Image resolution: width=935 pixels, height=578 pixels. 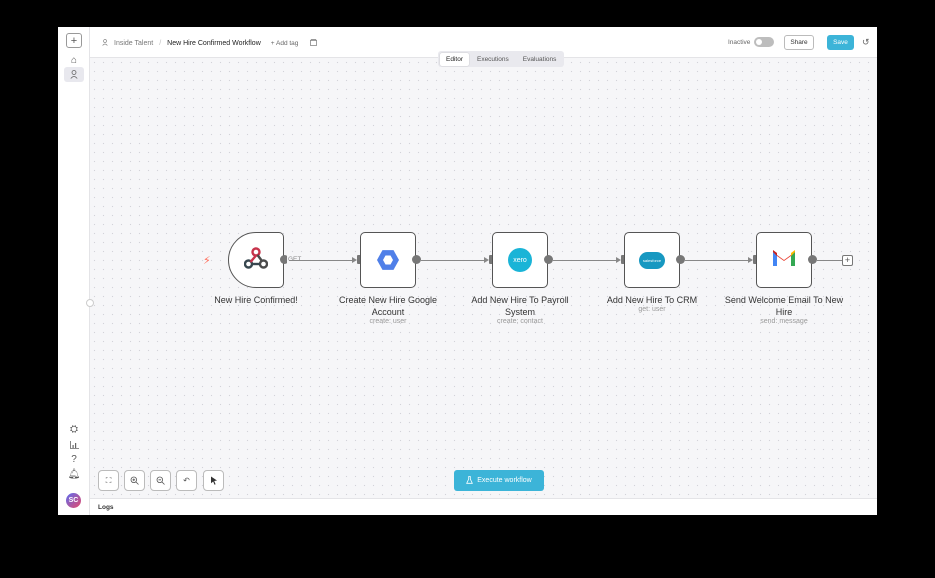 I want to click on webhook-icon, so click(x=256, y=260).